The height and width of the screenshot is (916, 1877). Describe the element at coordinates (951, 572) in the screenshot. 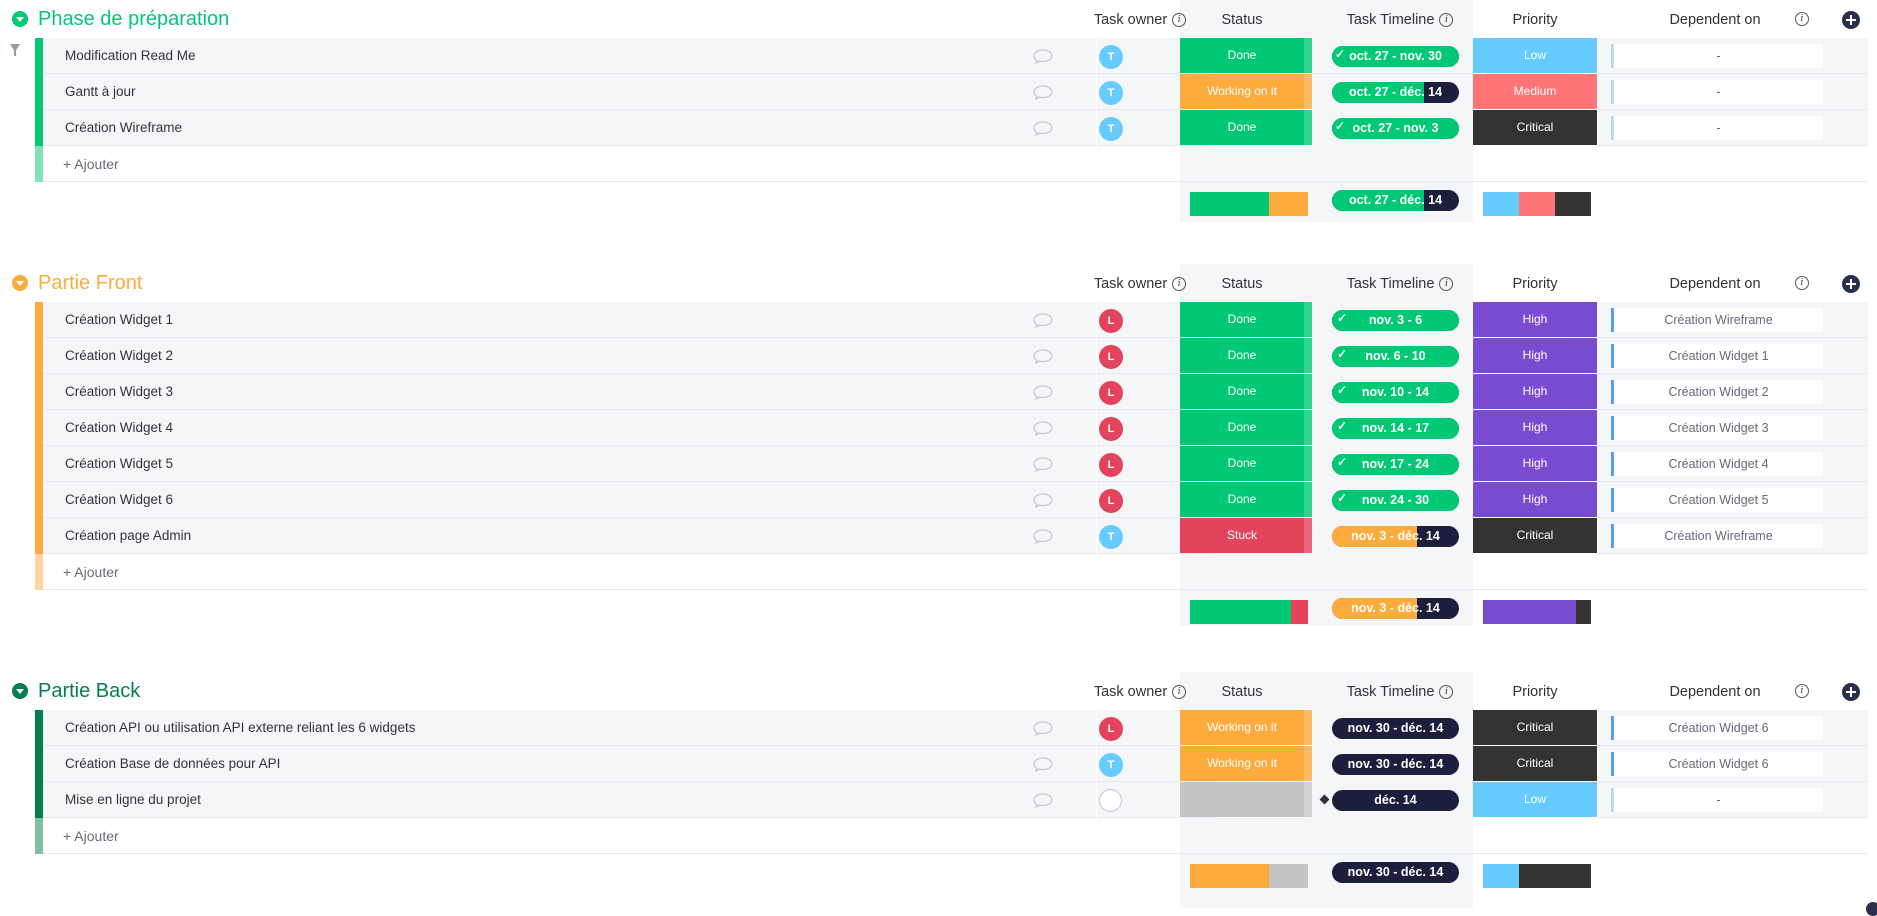

I see `add-item-row: + Ajouter` at that location.